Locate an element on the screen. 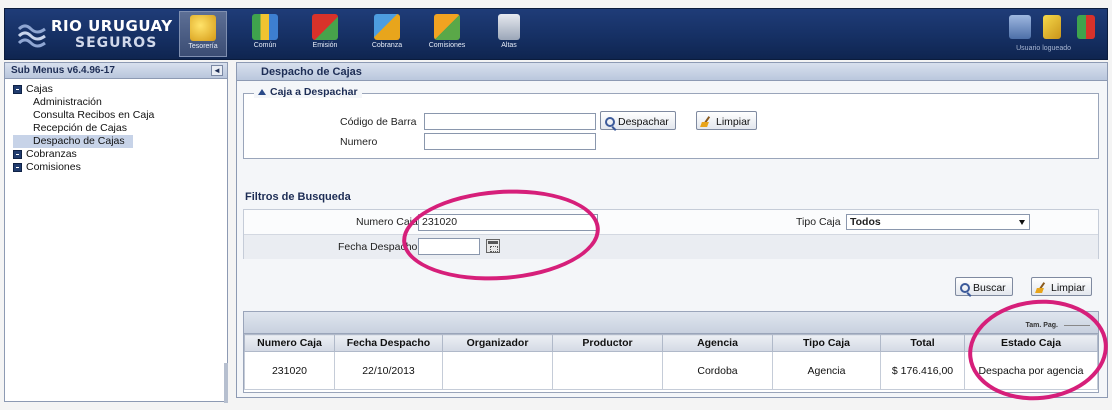 The height and width of the screenshot is (410, 1112). cell-organizador is located at coordinates (497, 370).